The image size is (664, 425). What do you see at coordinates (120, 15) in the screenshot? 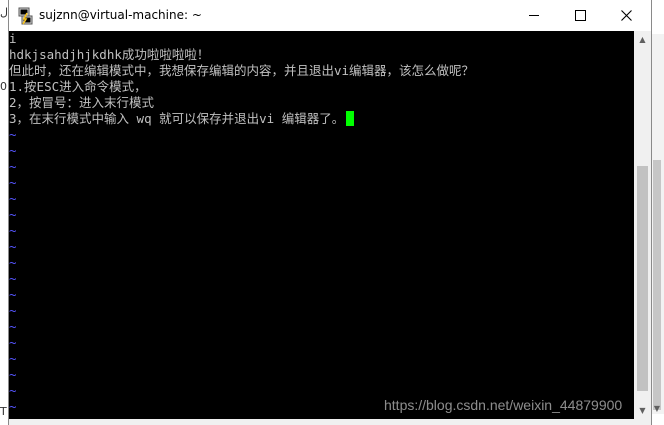
I see `window-title: sujznn@virtual-machine: ~` at bounding box center [120, 15].